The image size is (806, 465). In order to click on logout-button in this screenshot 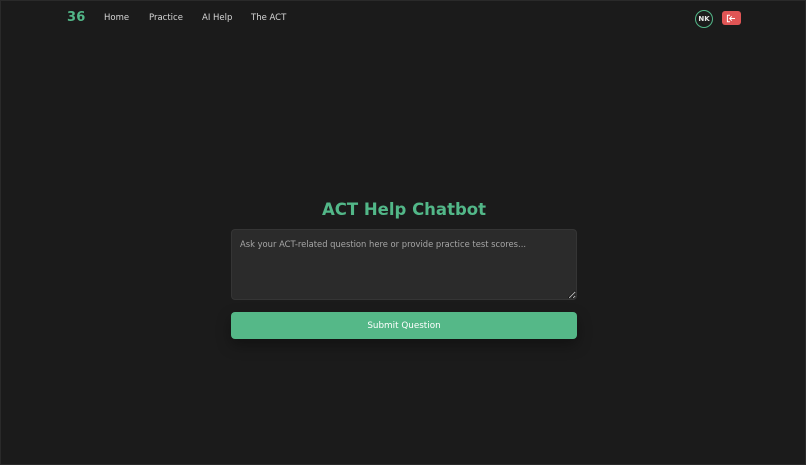, I will do `click(731, 18)`.